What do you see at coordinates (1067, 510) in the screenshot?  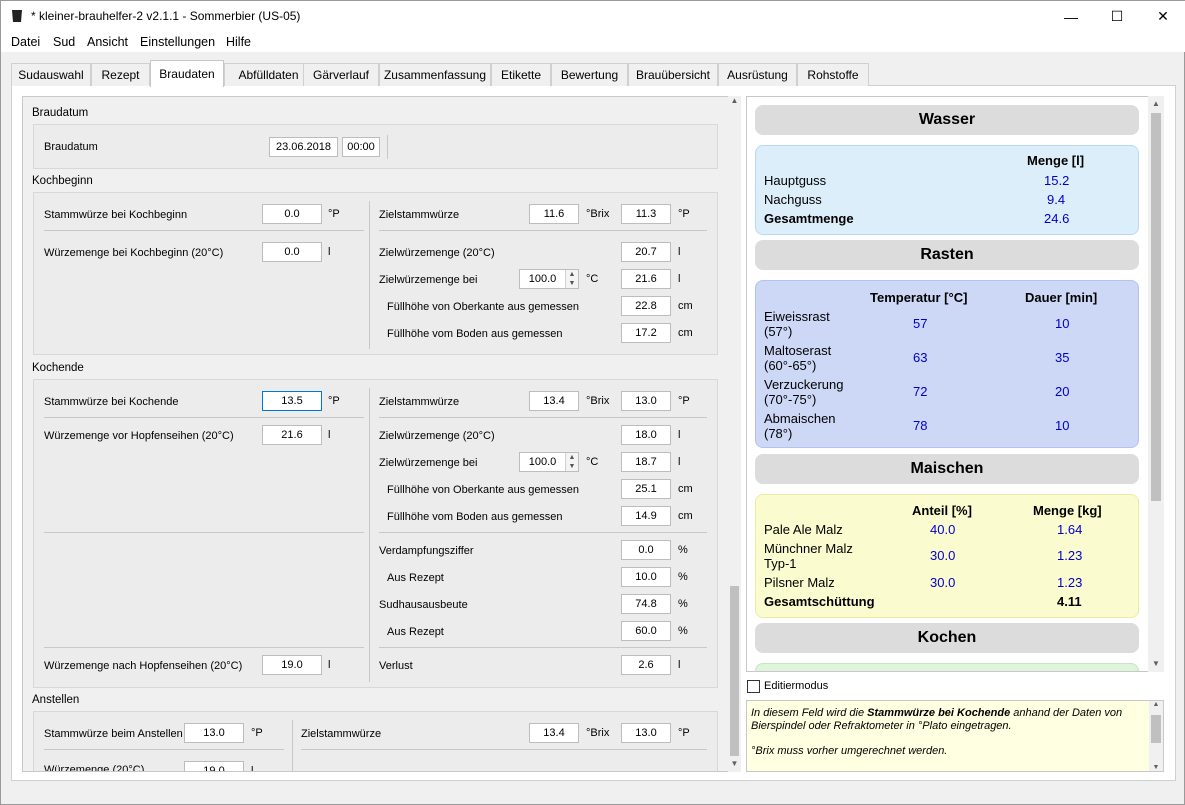 I see `maischen-col-menge: Menge [kg]` at bounding box center [1067, 510].